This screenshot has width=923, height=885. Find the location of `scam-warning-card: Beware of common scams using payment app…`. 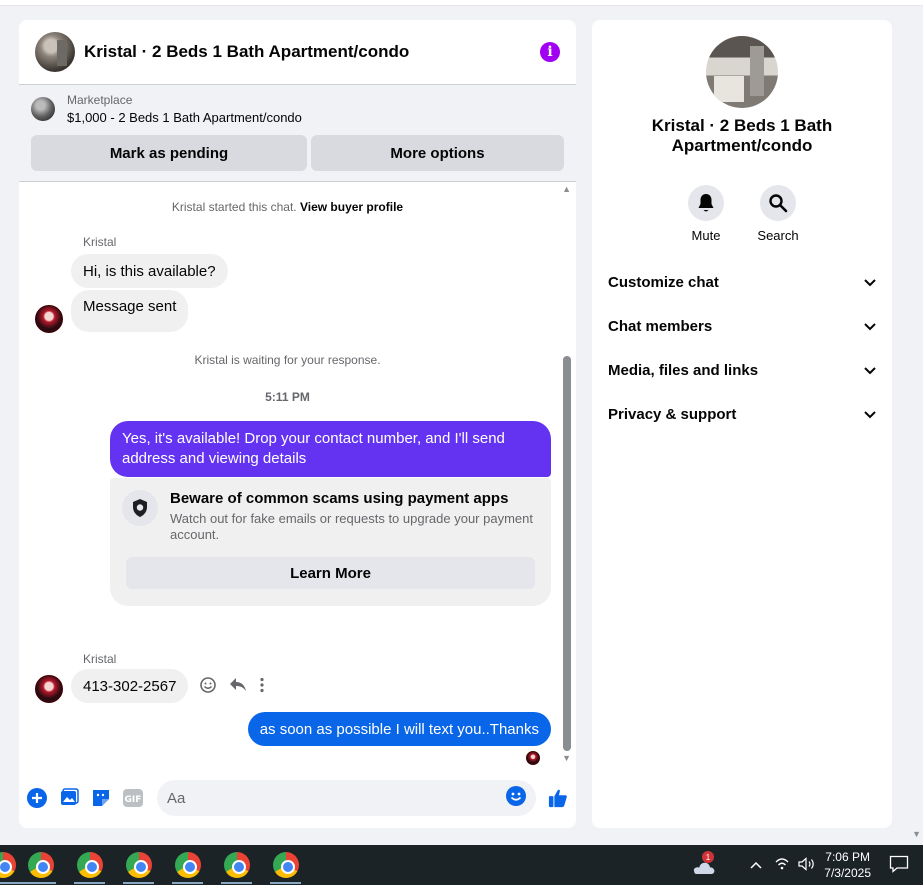

scam-warning-card: Beware of common scams using payment app… is located at coordinates (330, 542).